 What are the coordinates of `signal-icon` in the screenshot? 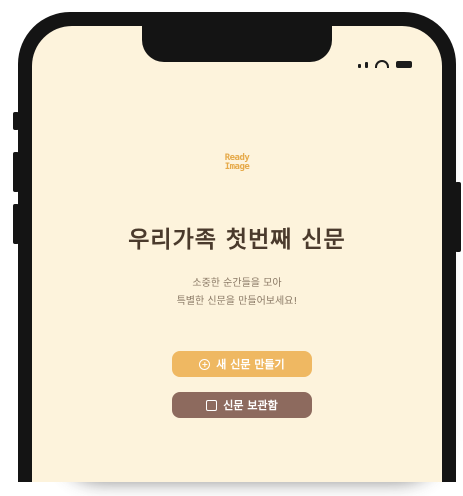 It's located at (359, 66).